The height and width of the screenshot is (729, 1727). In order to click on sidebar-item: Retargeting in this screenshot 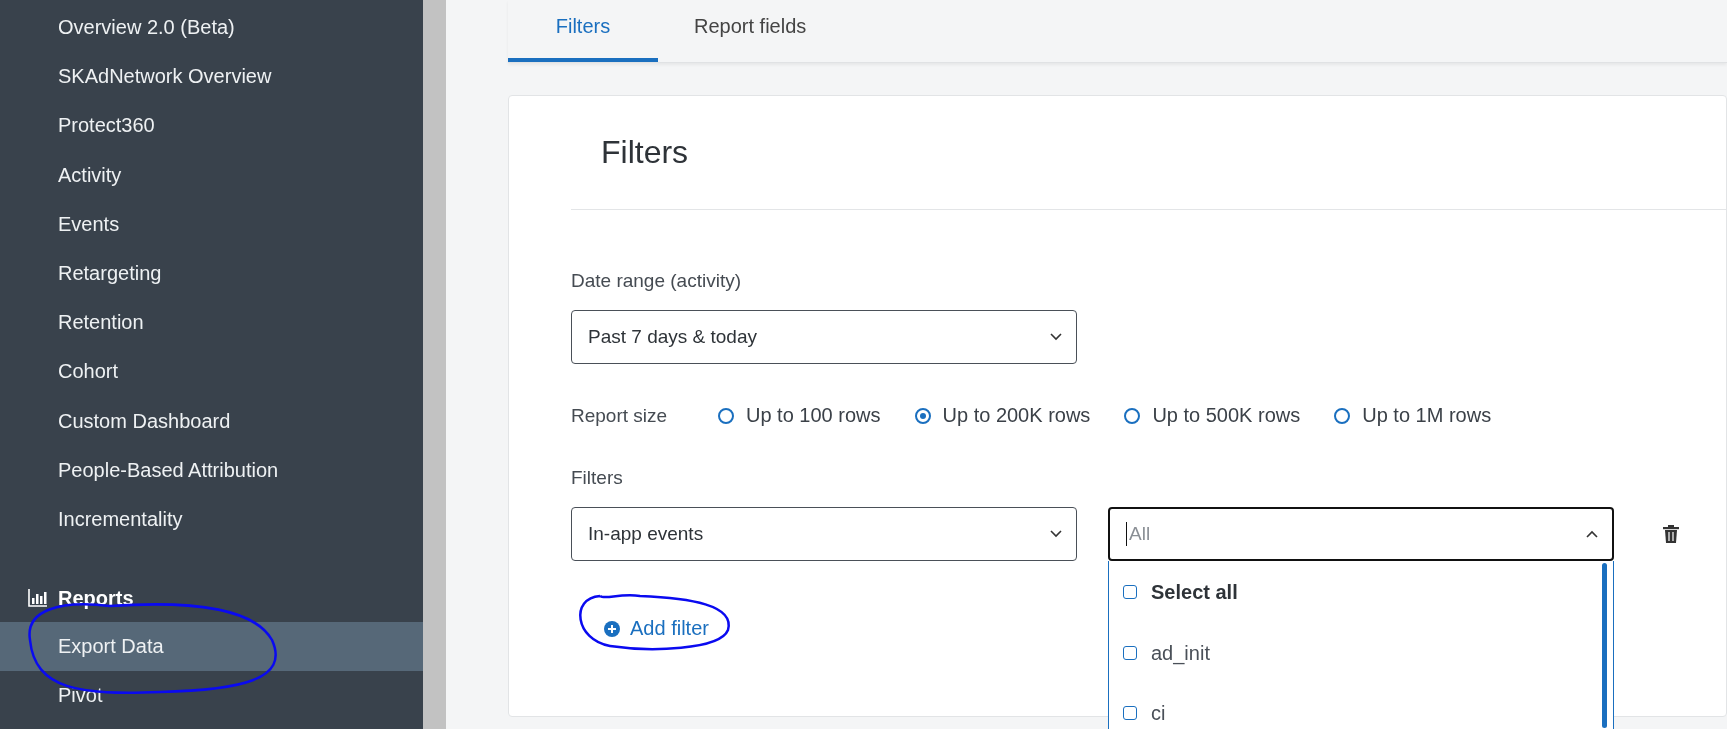, I will do `click(211, 273)`.